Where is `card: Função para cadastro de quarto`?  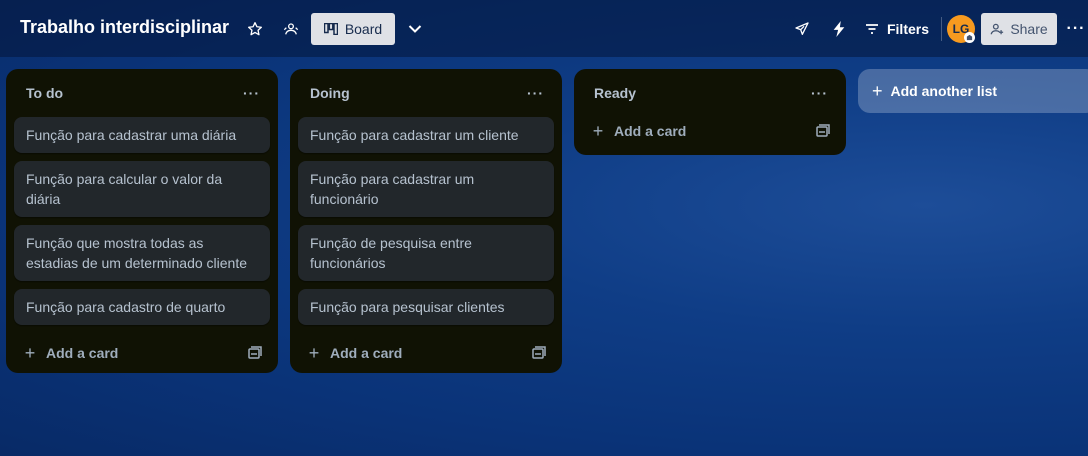
card: Função para cadastro de quarto is located at coordinates (142, 307).